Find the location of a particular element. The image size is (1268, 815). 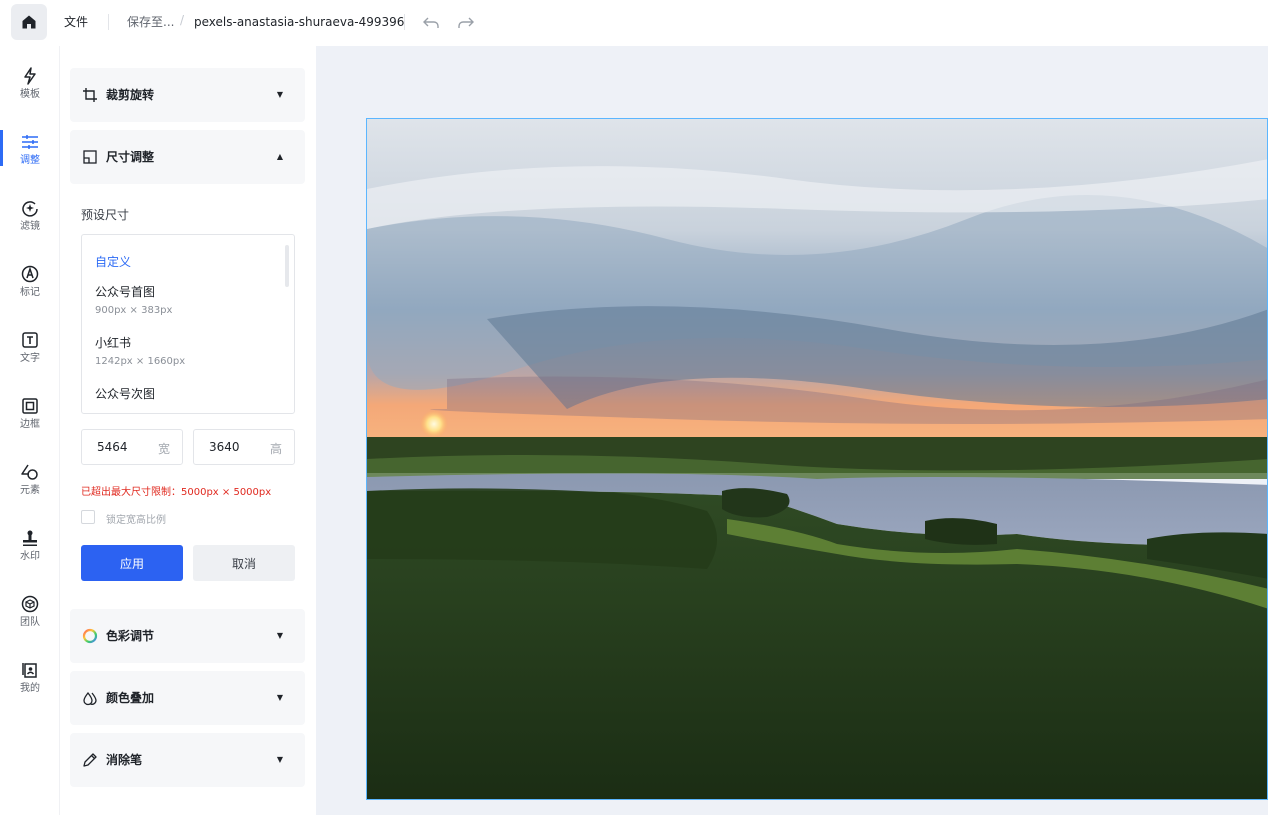

lightning-icon is located at coordinates (30, 76).